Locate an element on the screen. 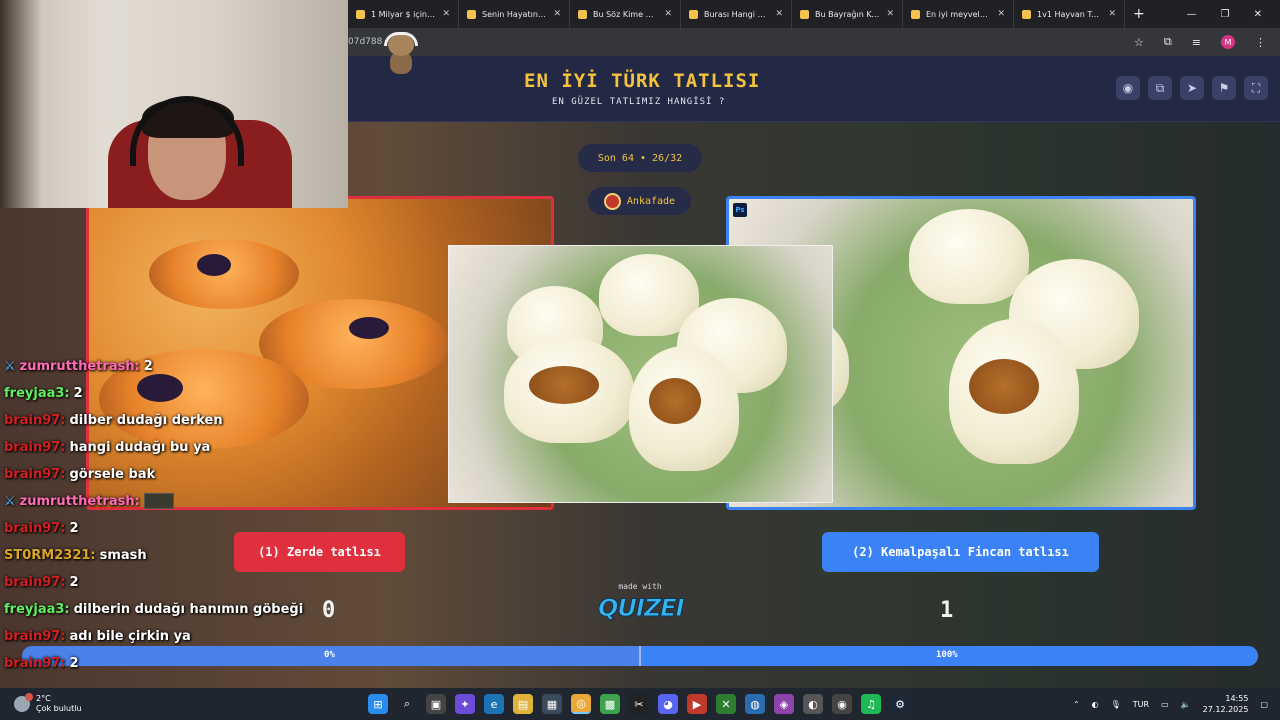  copilot-icon: ✦ is located at coordinates (465, 704).